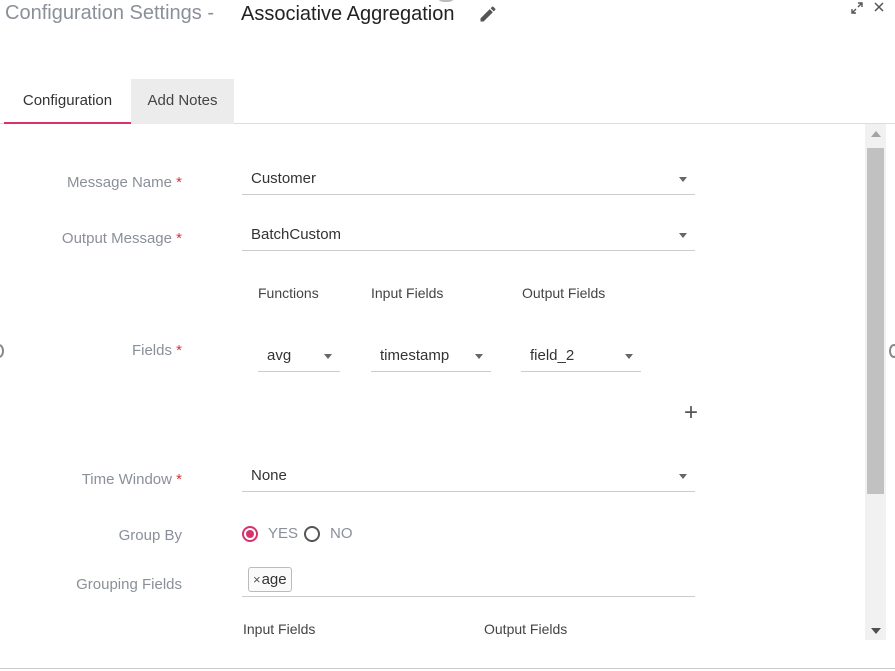 This screenshot has width=895, height=671. Describe the element at coordinates (447, 101) in the screenshot. I see `tab-bar: Configuration Add Notes` at that location.